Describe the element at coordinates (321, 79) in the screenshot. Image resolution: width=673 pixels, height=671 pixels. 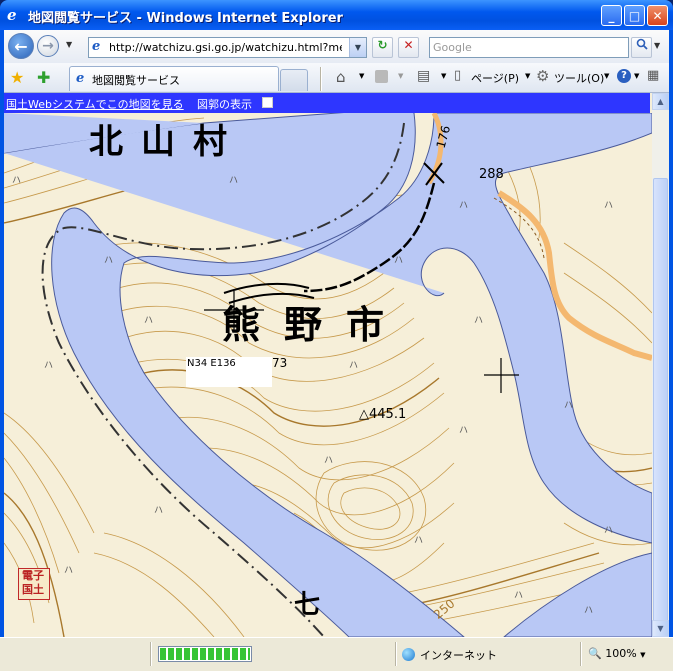
I see `toolbar-separator` at that location.